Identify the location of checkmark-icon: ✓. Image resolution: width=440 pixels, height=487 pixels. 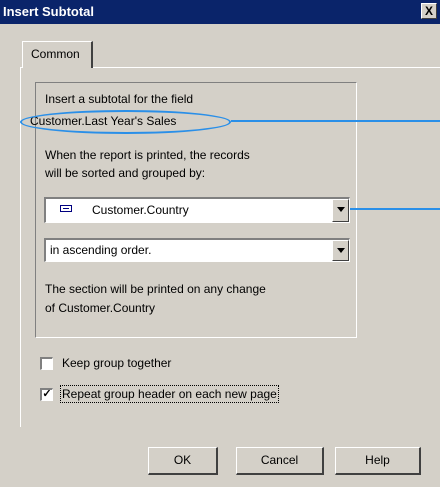
(47, 394).